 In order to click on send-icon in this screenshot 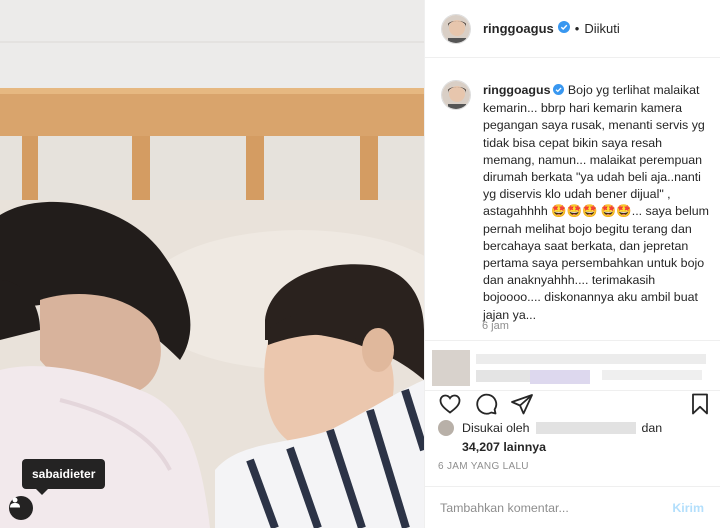, I will do `click(522, 404)`.